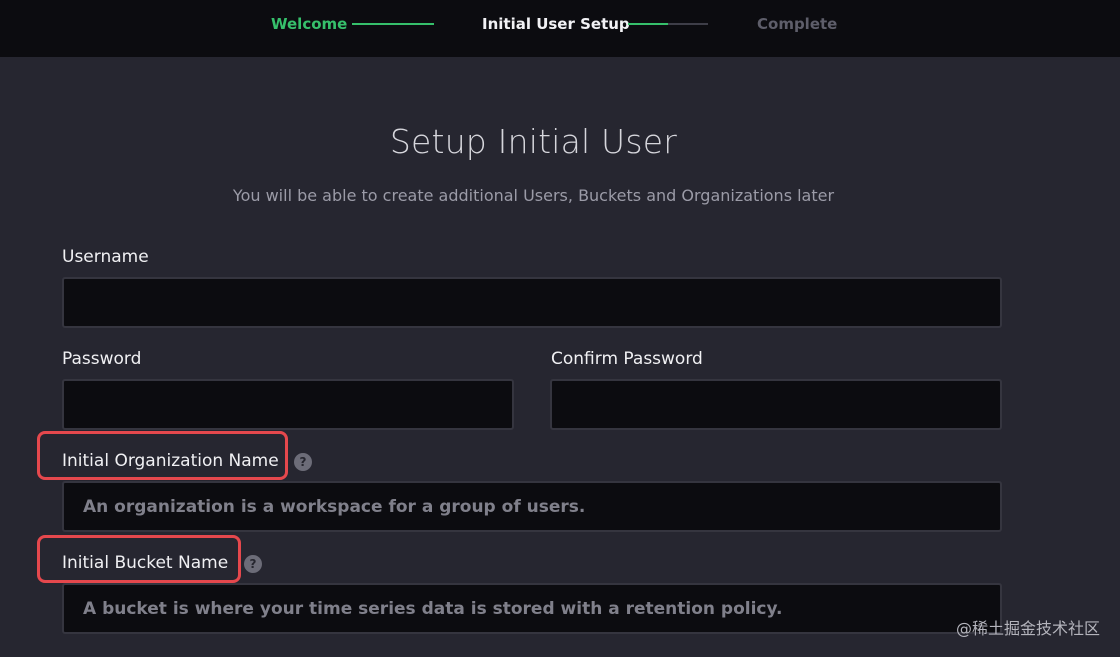  I want to click on org-name-label: Initial Organization Name, so click(170, 461).